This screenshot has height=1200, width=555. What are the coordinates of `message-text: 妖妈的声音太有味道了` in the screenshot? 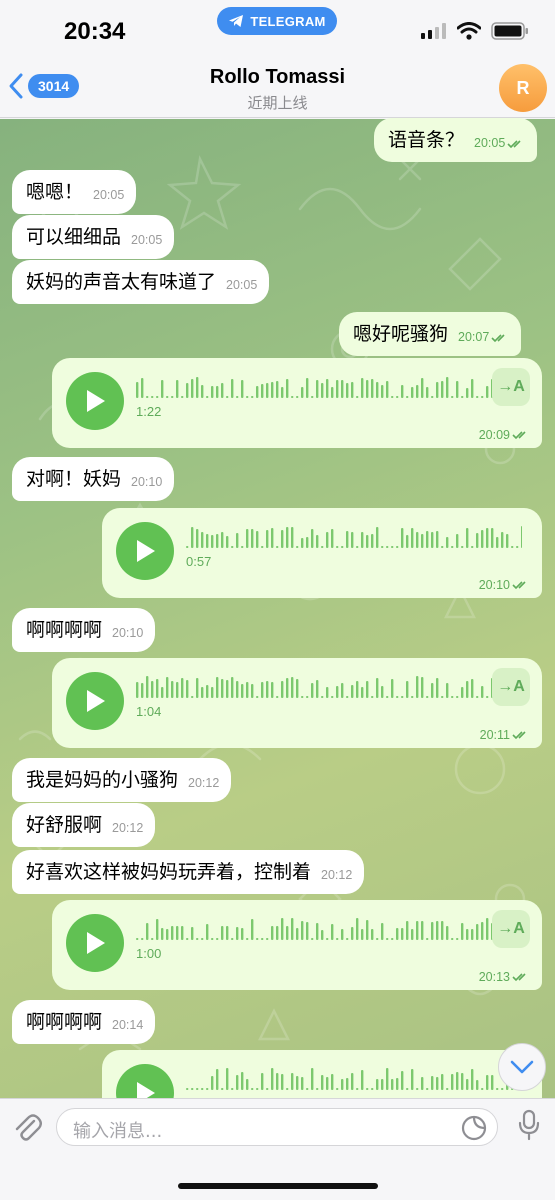 It's located at (121, 282).